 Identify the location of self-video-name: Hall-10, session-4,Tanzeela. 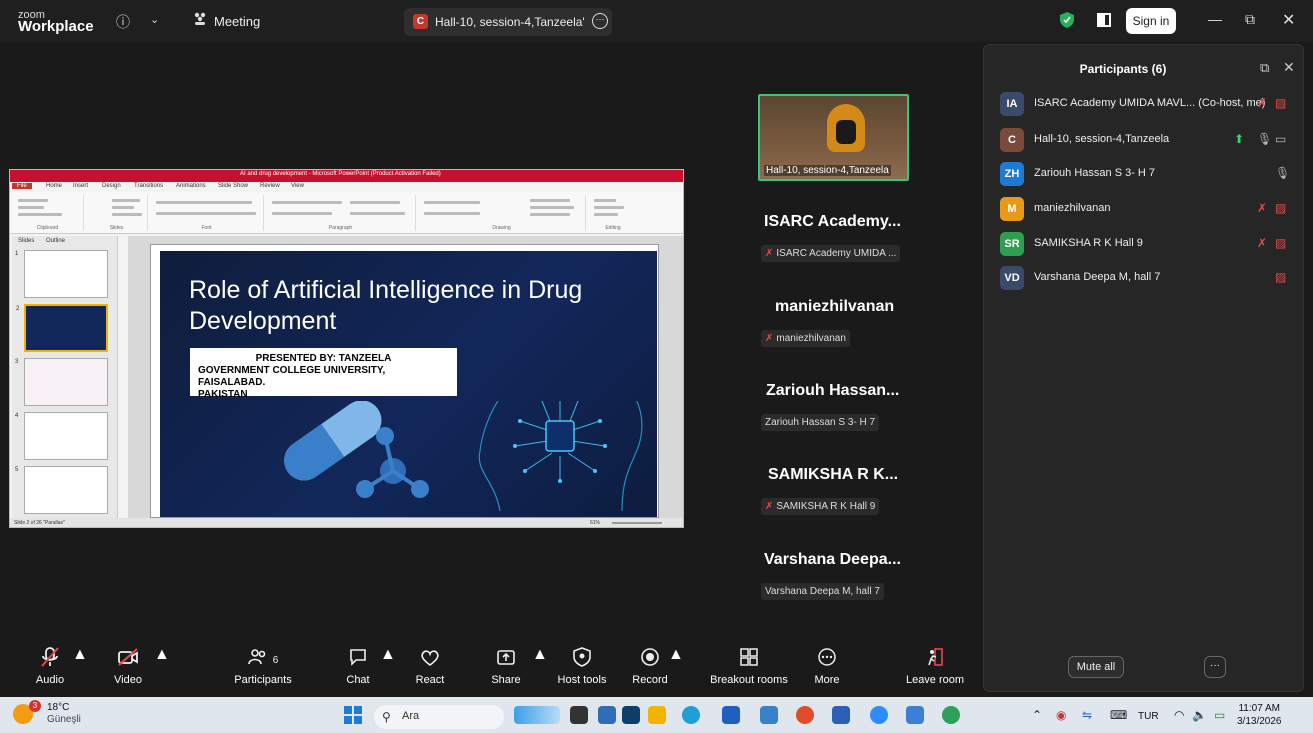
(827, 170).